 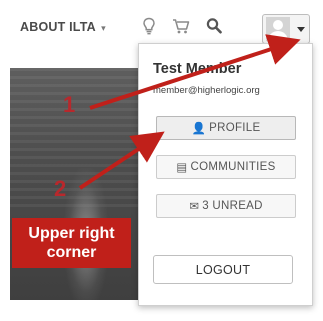 What do you see at coordinates (197, 69) in the screenshot?
I see `member-name: Test Member` at bounding box center [197, 69].